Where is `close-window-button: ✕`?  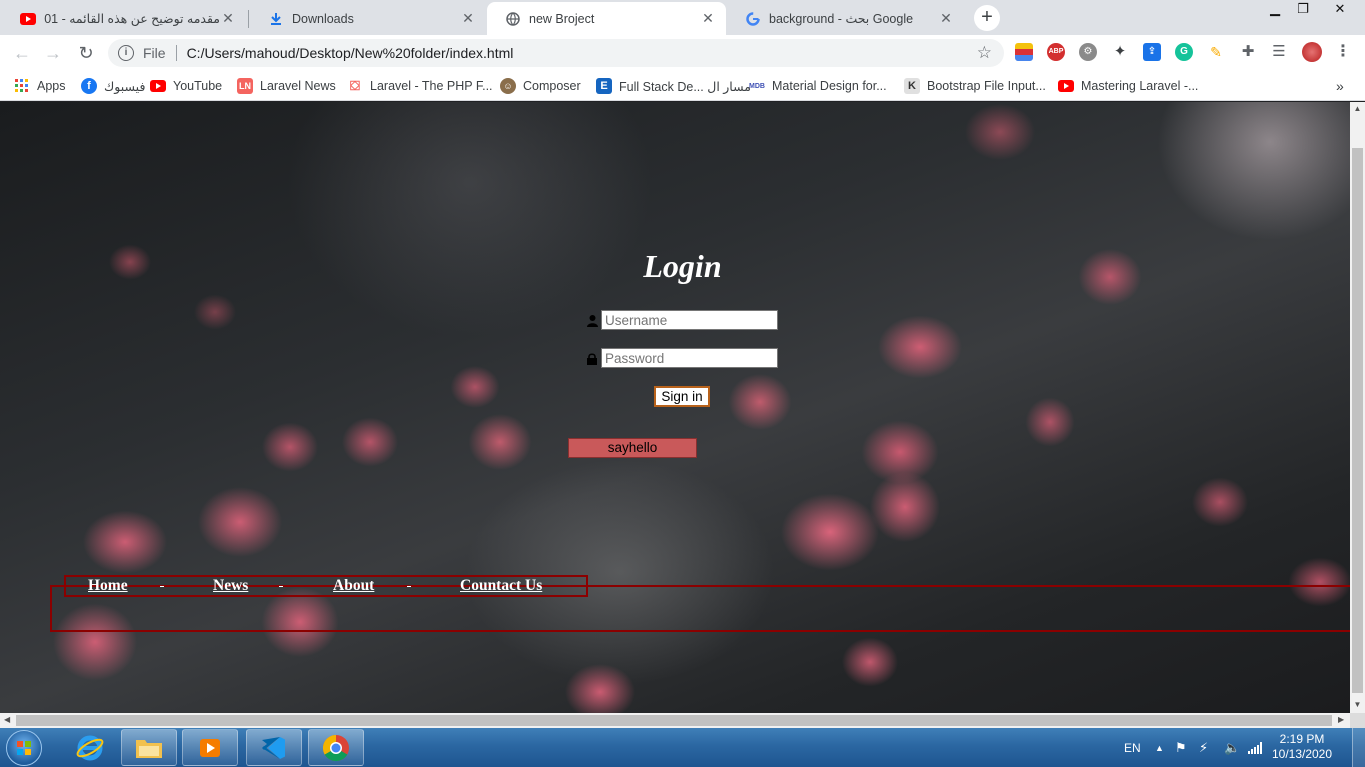 close-window-button: ✕ is located at coordinates (1340, 9).